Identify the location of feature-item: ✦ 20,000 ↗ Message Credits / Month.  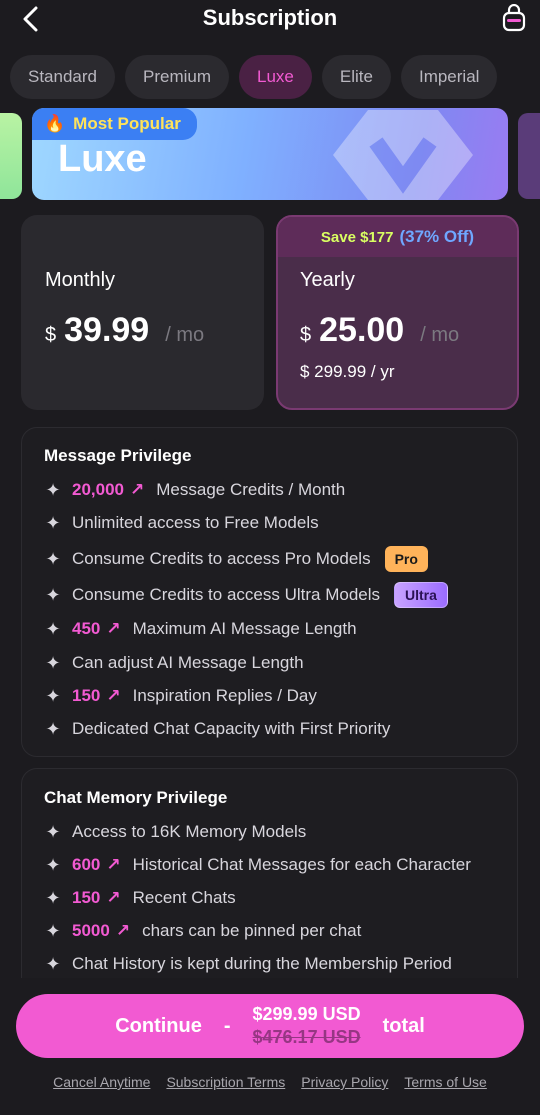
(194, 490).